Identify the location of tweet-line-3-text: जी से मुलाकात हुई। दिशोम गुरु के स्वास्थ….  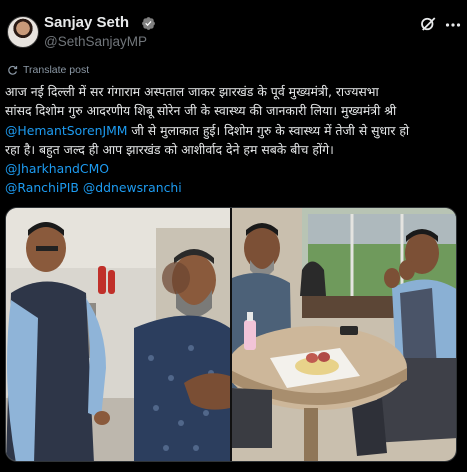
(268, 130).